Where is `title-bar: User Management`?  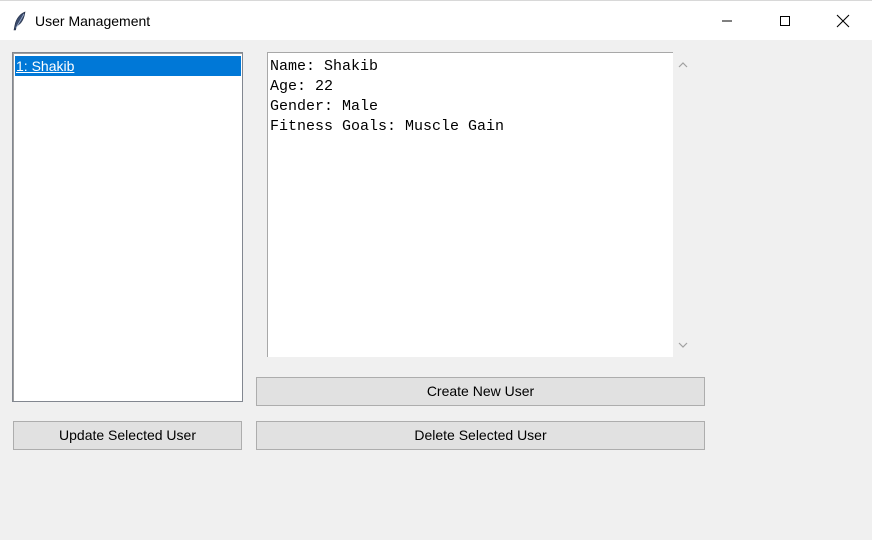 title-bar: User Management is located at coordinates (436, 20).